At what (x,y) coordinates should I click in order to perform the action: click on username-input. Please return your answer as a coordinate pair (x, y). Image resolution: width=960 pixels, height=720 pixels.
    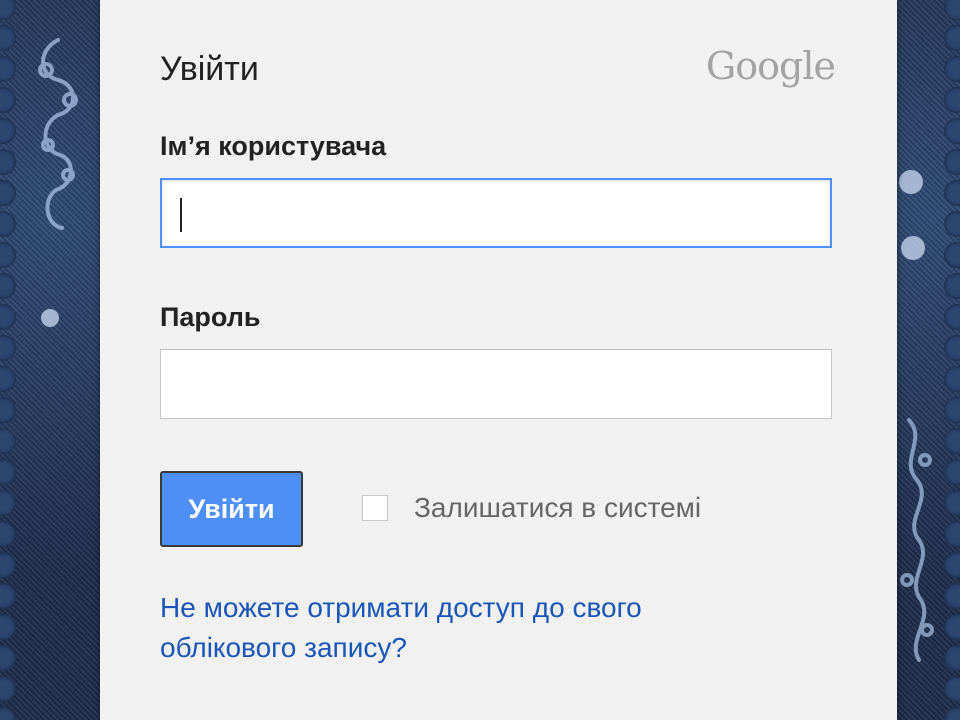
    Looking at the image, I should click on (496, 213).